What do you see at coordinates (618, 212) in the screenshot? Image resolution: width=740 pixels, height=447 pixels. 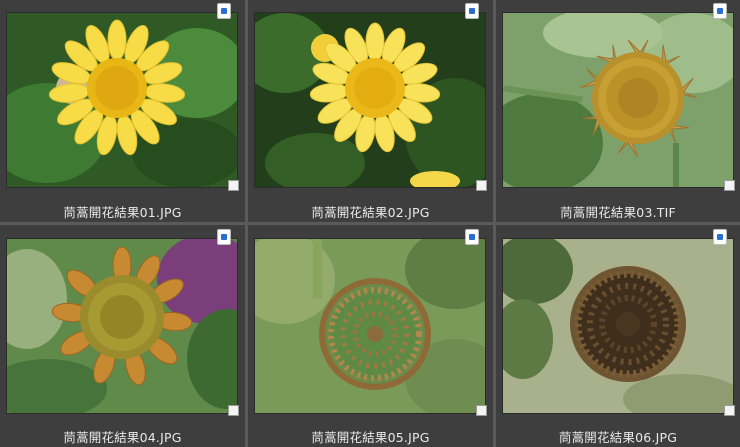 I see `thumbnail-filename: 茼蒿開花結果03.TIF` at bounding box center [618, 212].